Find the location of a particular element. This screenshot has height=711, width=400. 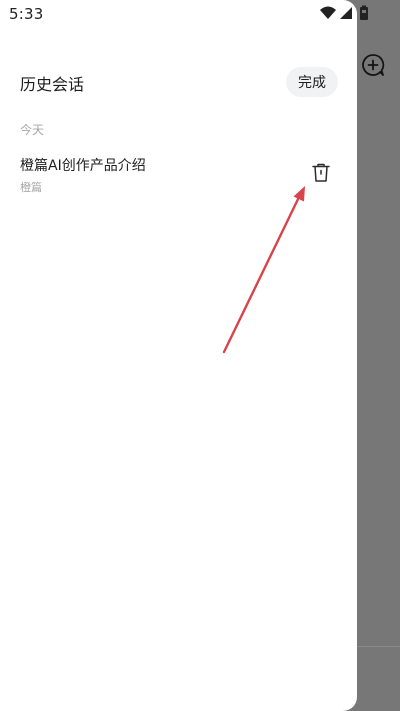

wifi-icon is located at coordinates (328, 12).